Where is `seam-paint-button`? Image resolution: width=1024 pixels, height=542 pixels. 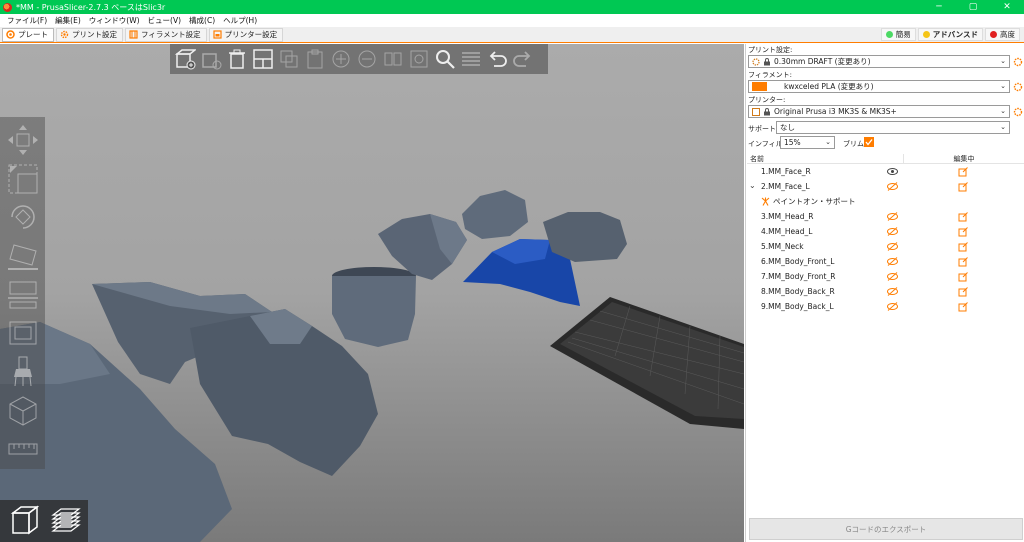 seam-paint-button is located at coordinates (23, 411).